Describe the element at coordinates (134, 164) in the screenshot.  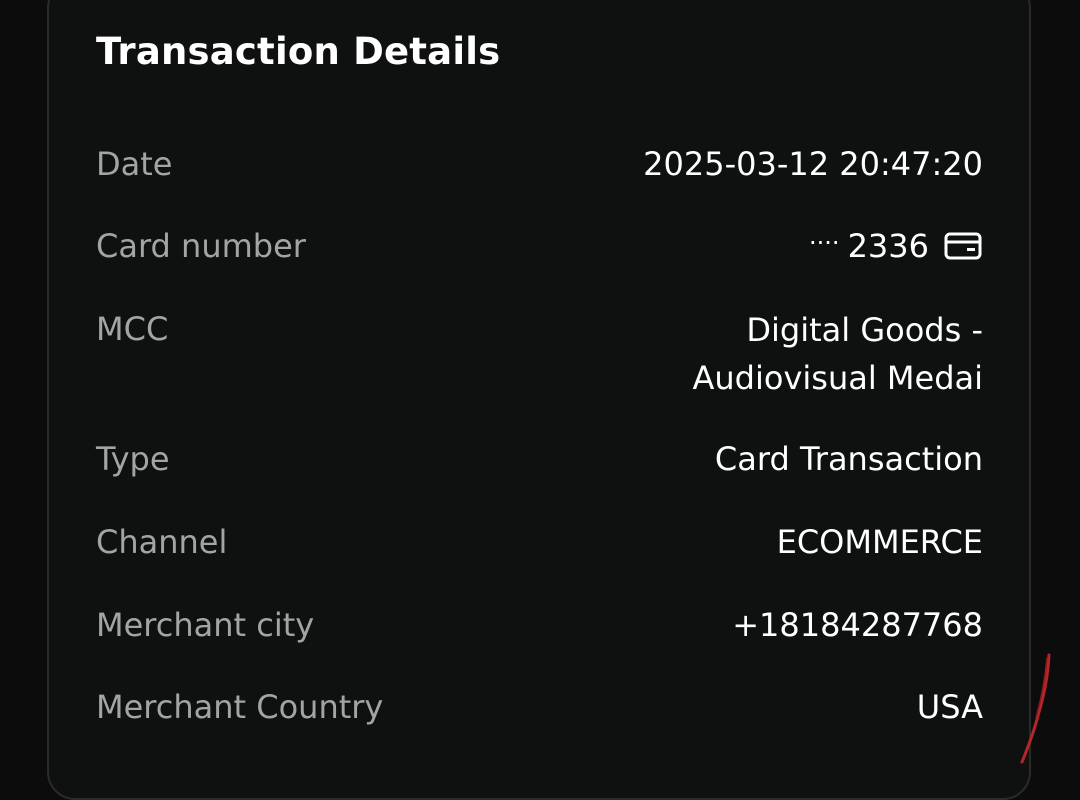
I see `date-label: Date` at that location.